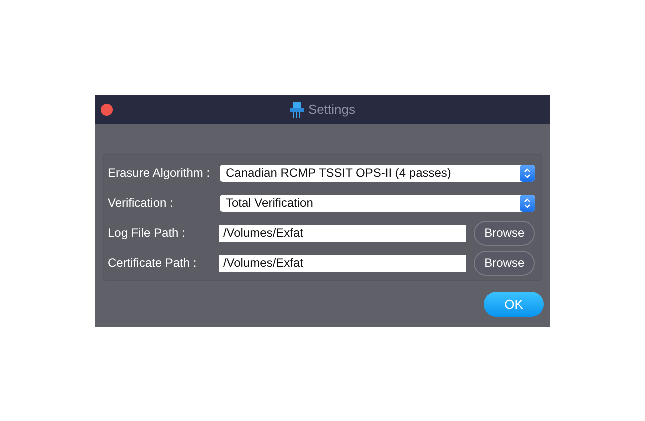 This screenshot has height=421, width=645. What do you see at coordinates (377, 203) in the screenshot?
I see `dropdown: Total Verification` at bounding box center [377, 203].